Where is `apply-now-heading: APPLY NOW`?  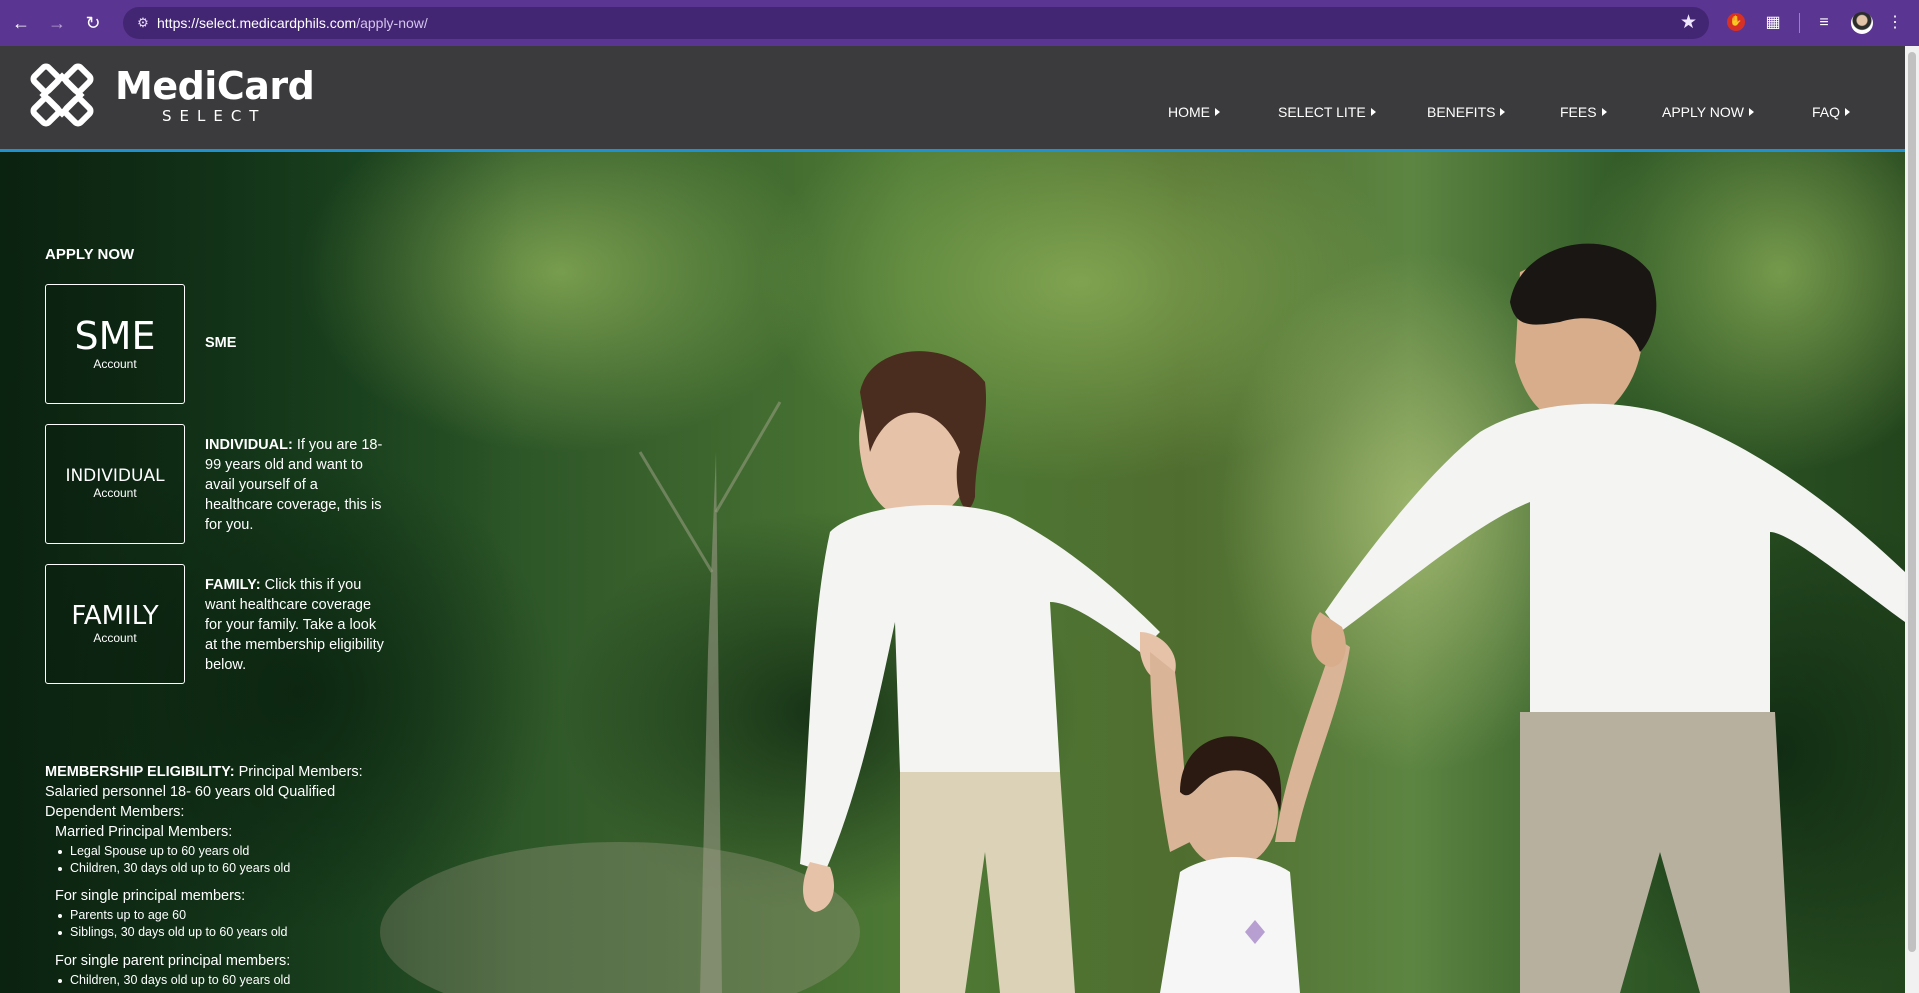 apply-now-heading: APPLY NOW is located at coordinates (90, 254).